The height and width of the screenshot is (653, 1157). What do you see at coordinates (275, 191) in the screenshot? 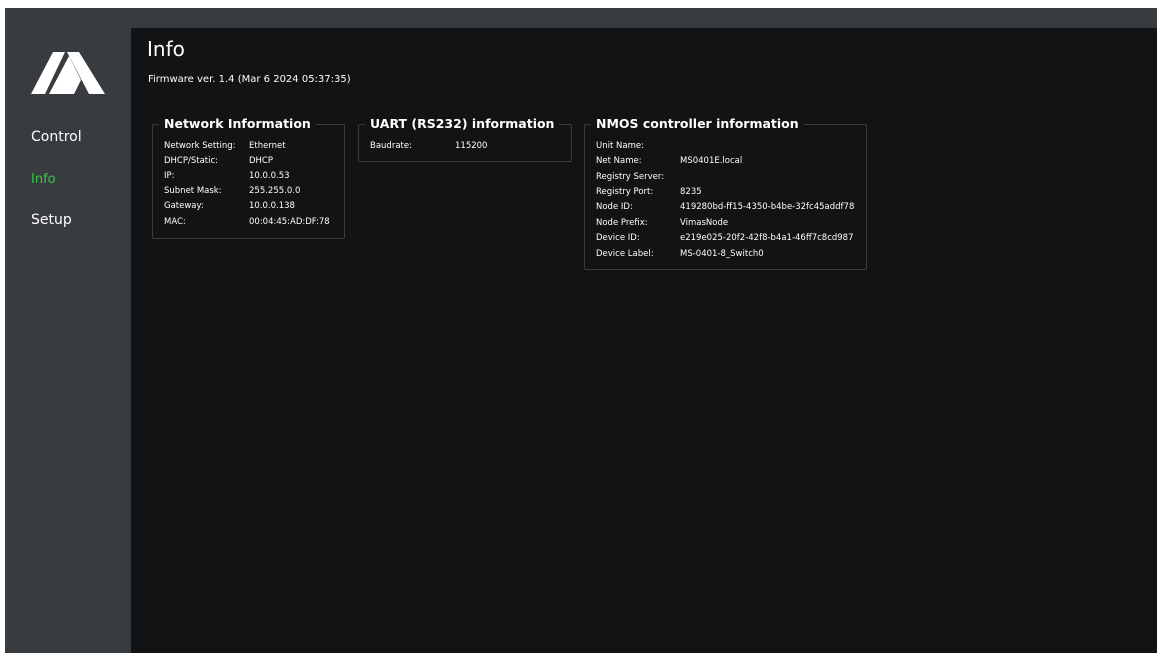
I see `subnet-mask-value: 255.255.0.0` at bounding box center [275, 191].